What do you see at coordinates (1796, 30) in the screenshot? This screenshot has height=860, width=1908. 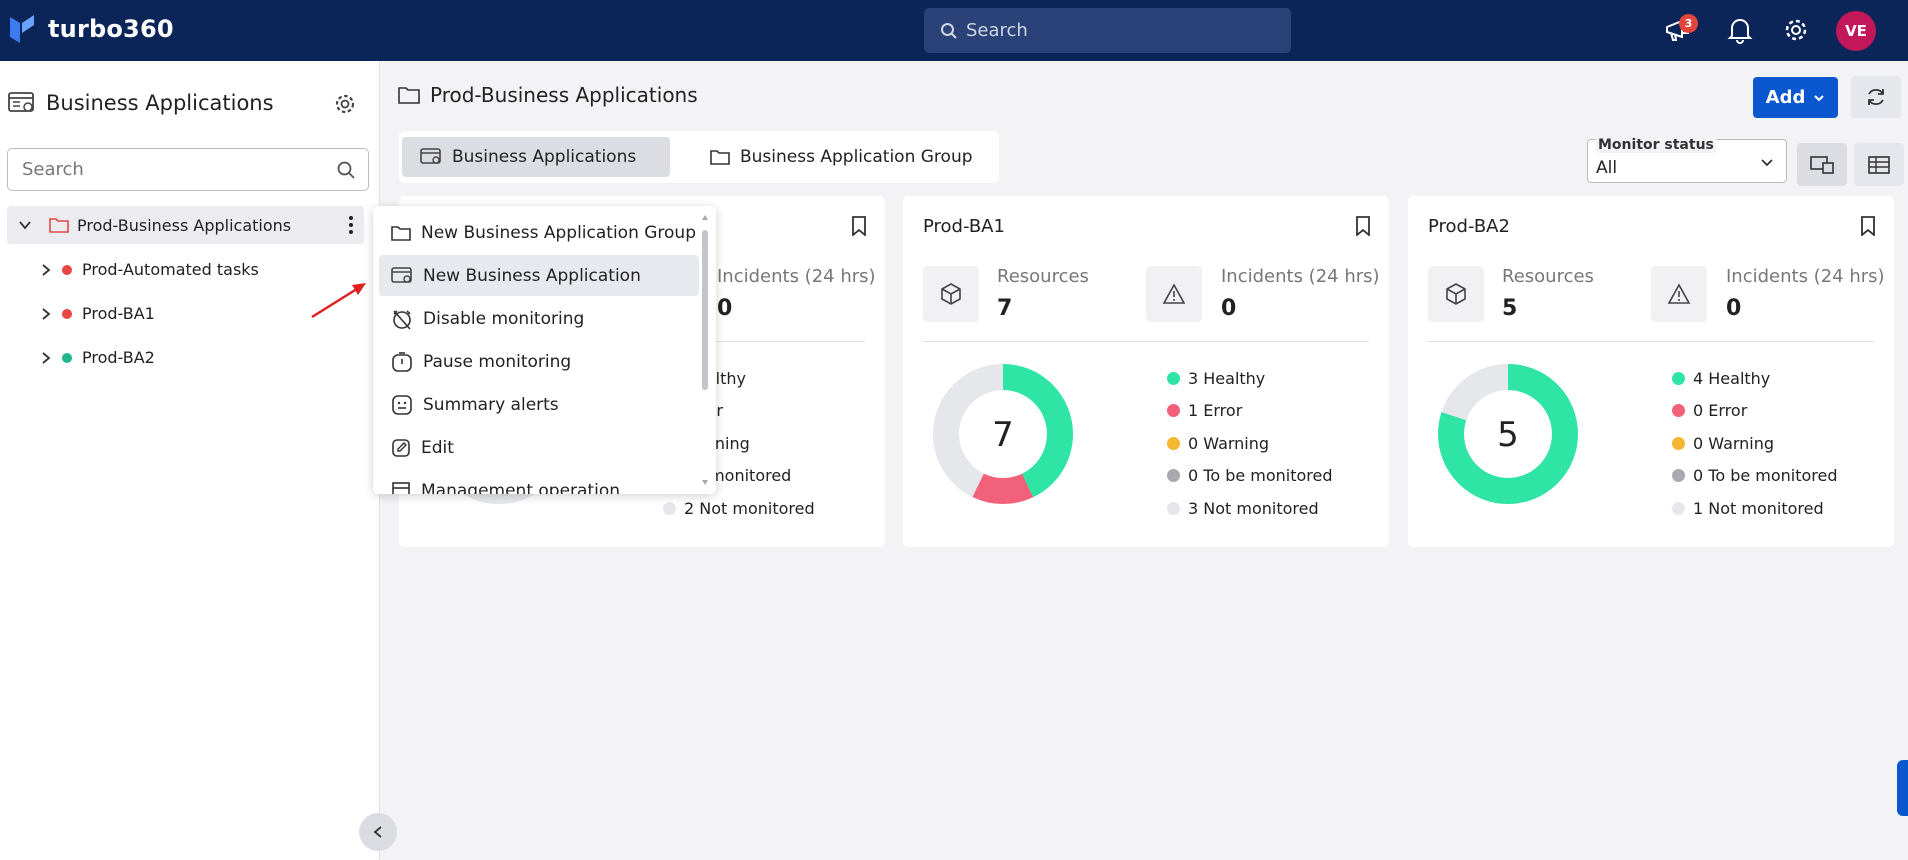 I see `gear-icon` at bounding box center [1796, 30].